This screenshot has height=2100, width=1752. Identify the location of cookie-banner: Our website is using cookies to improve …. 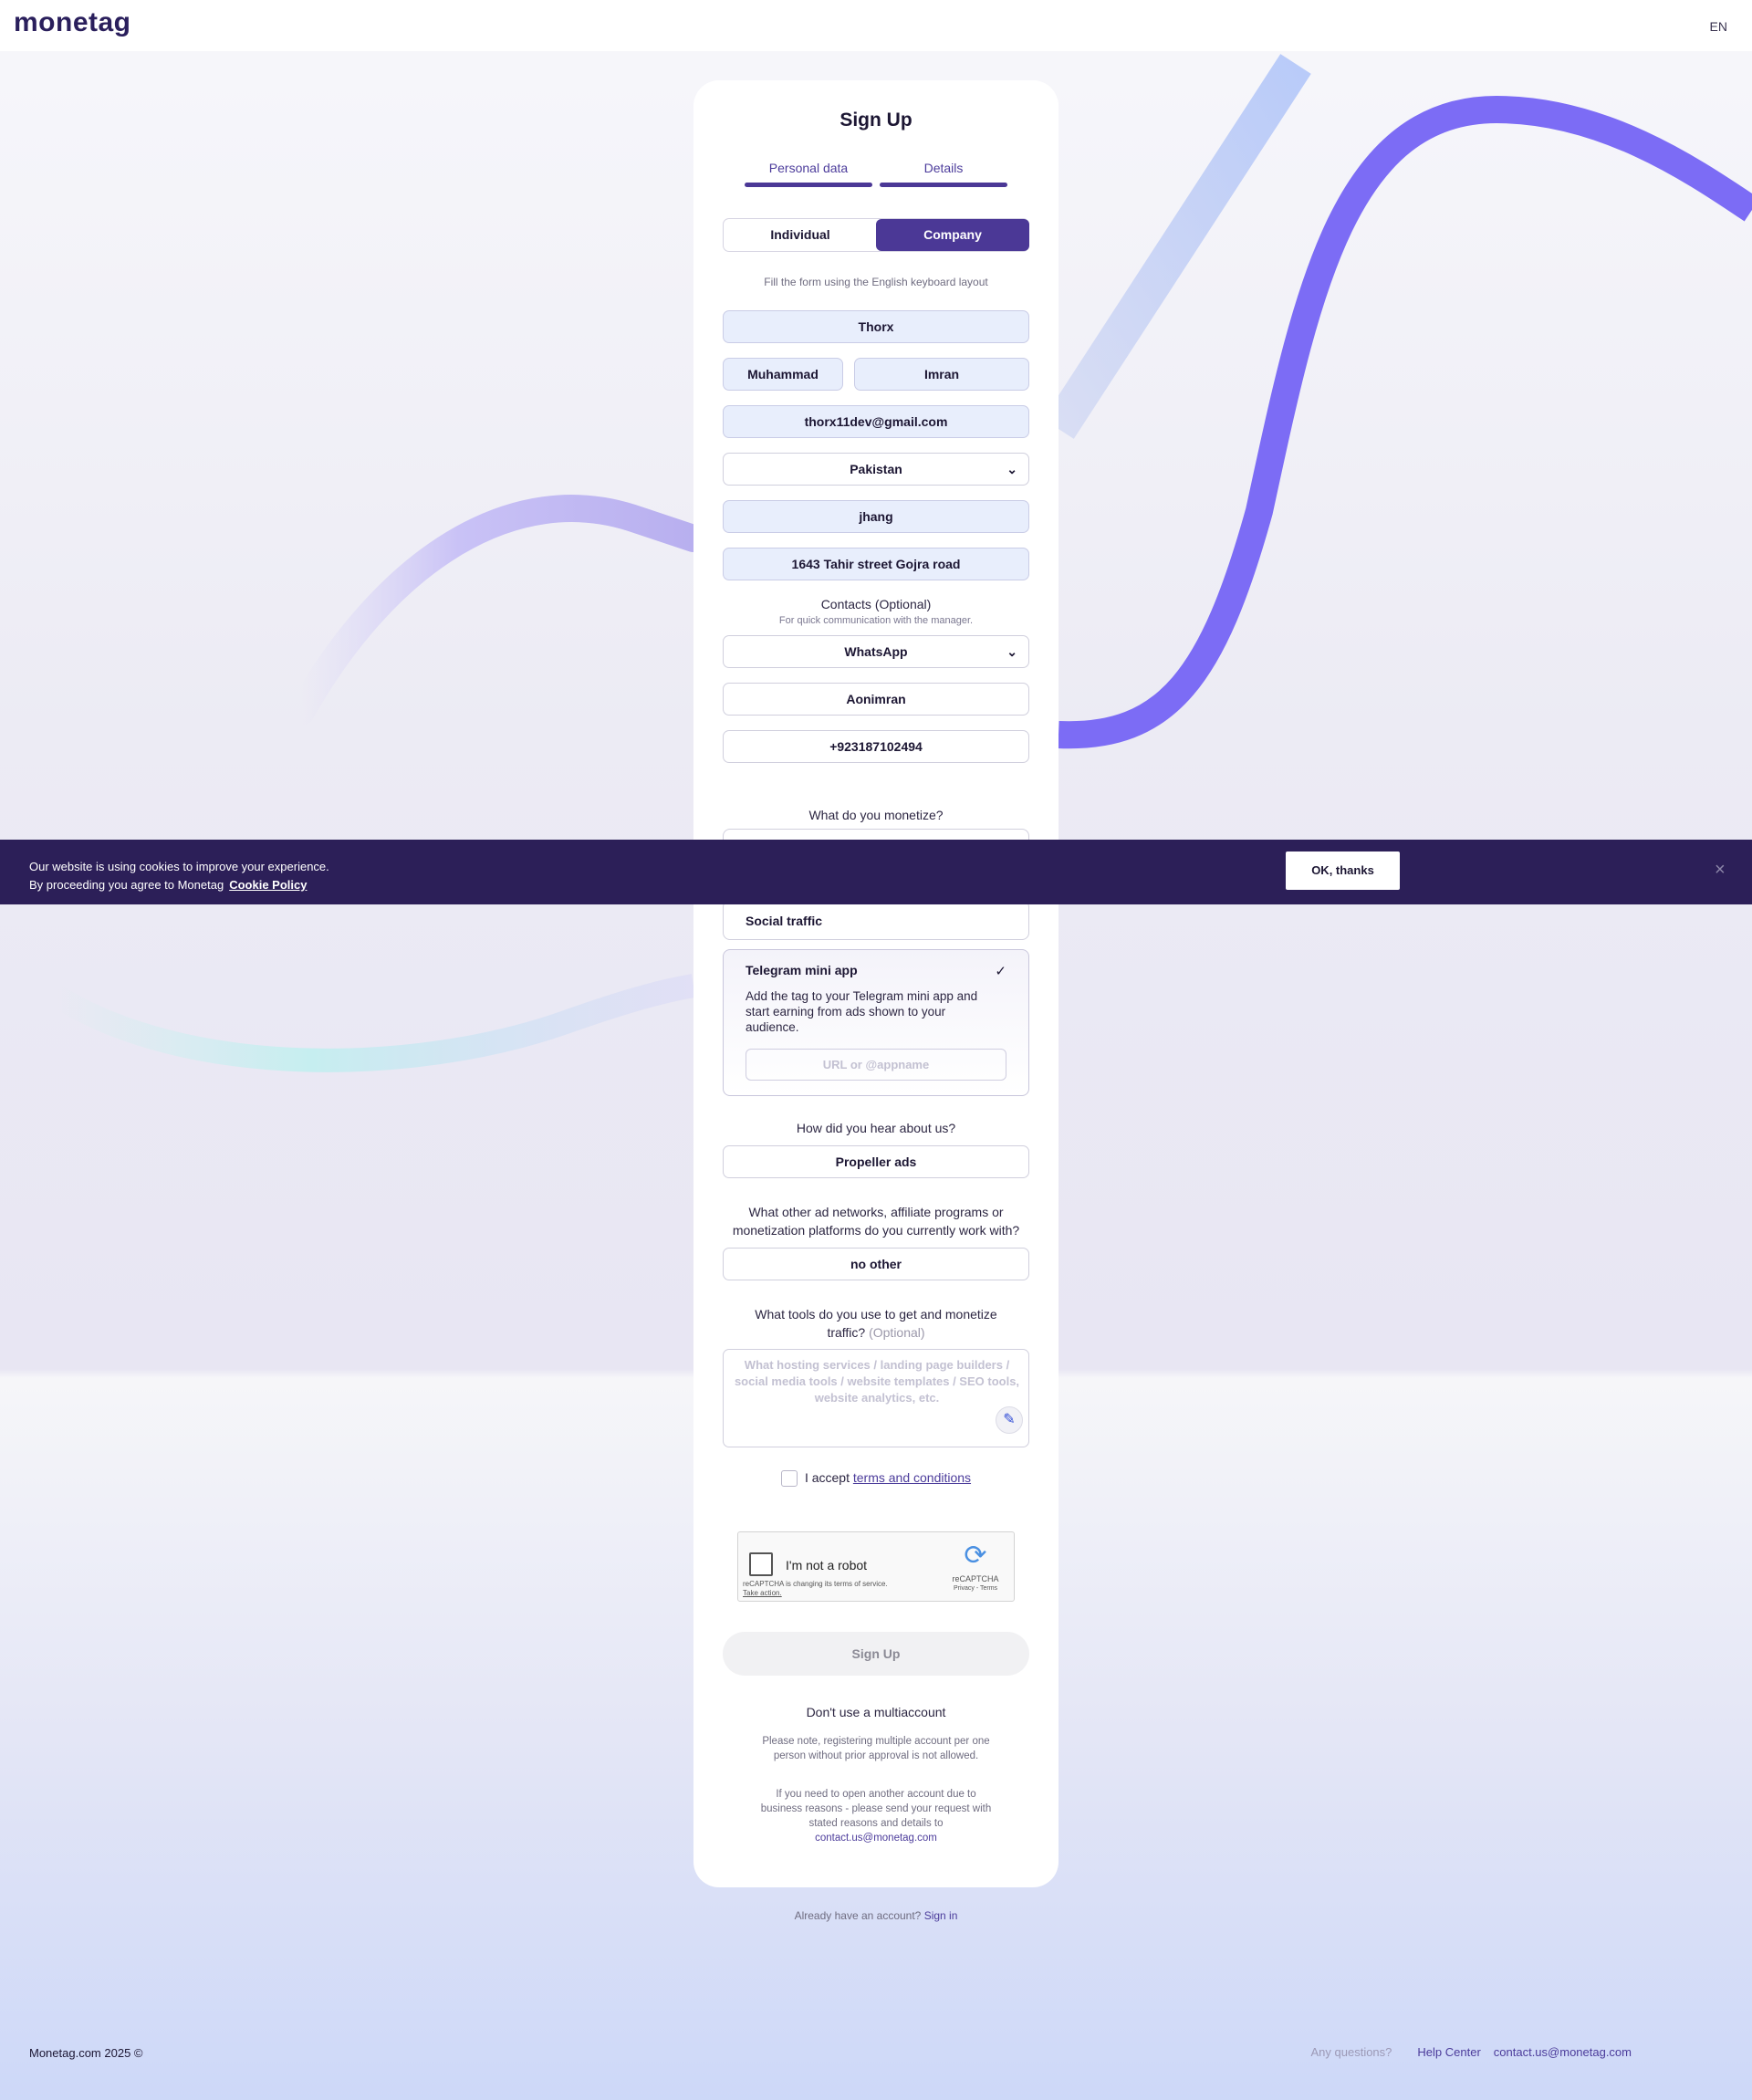
(876, 872).